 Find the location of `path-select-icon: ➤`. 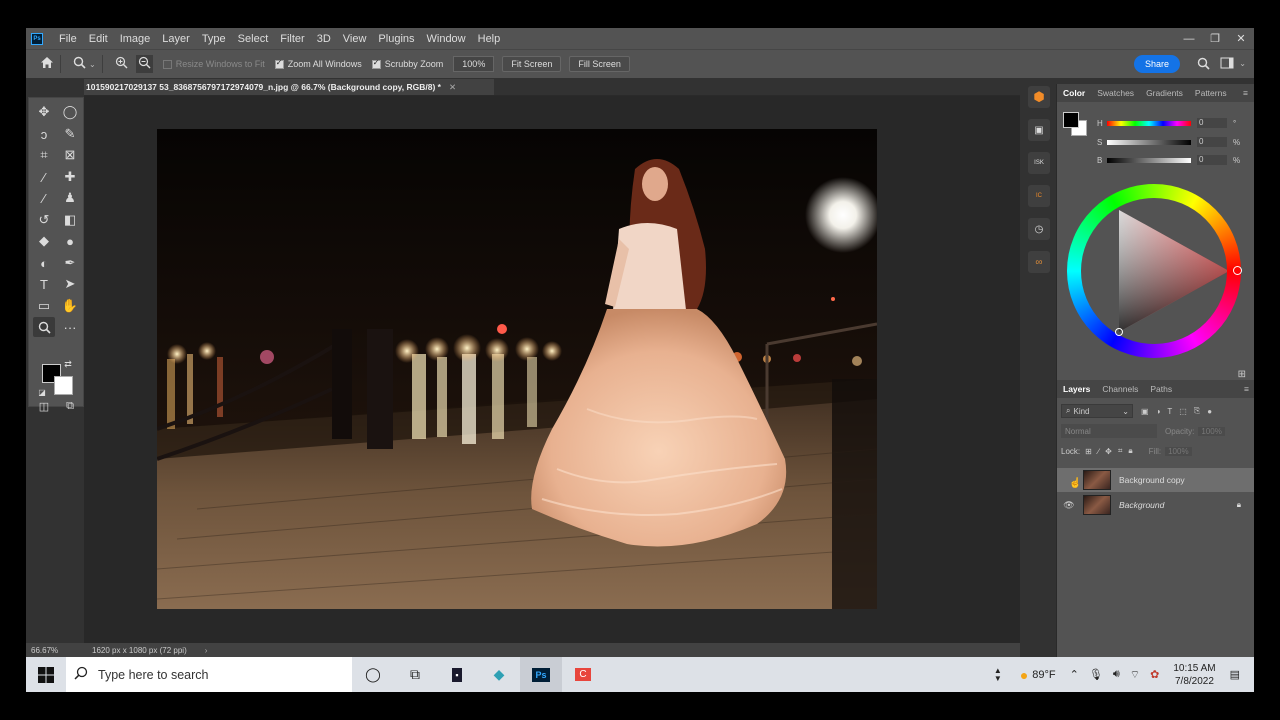

path-select-icon: ➤ is located at coordinates (70, 284).